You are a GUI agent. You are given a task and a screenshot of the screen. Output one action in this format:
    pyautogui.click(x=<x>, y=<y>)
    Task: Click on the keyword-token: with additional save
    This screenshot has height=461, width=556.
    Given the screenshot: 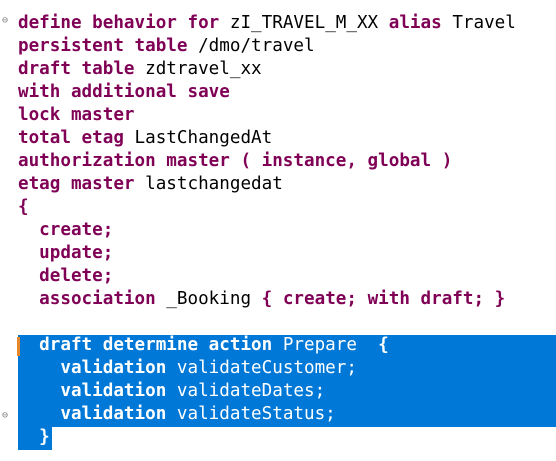 What is the action you would take?
    pyautogui.click(x=124, y=92)
    